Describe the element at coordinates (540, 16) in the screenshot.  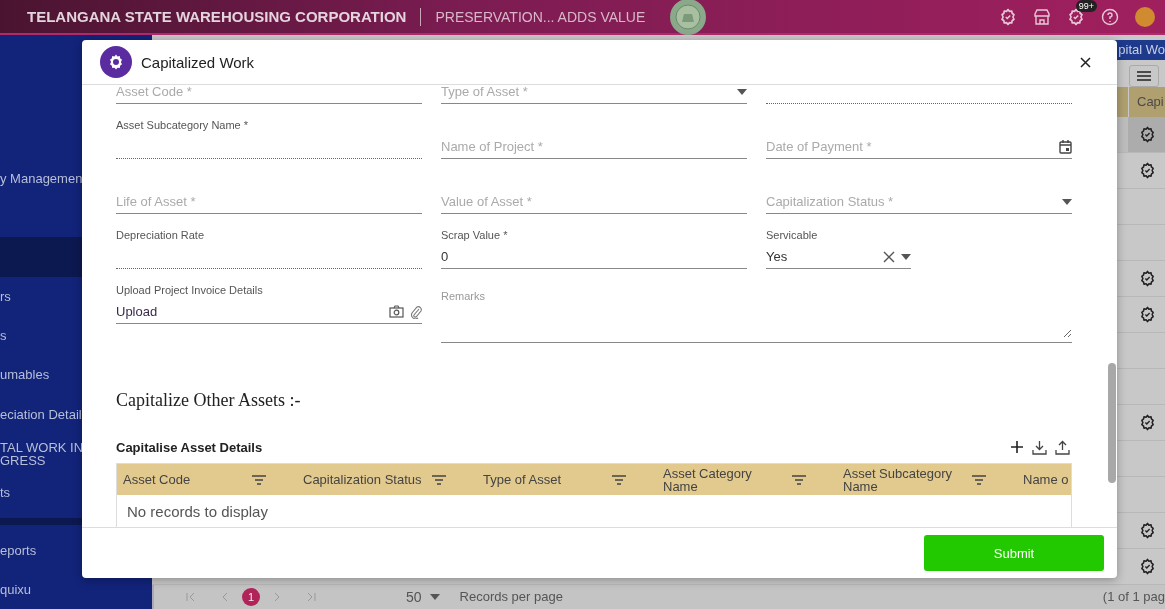
I see `header-tagline: PRESERVATION... ADDS VALUE` at that location.